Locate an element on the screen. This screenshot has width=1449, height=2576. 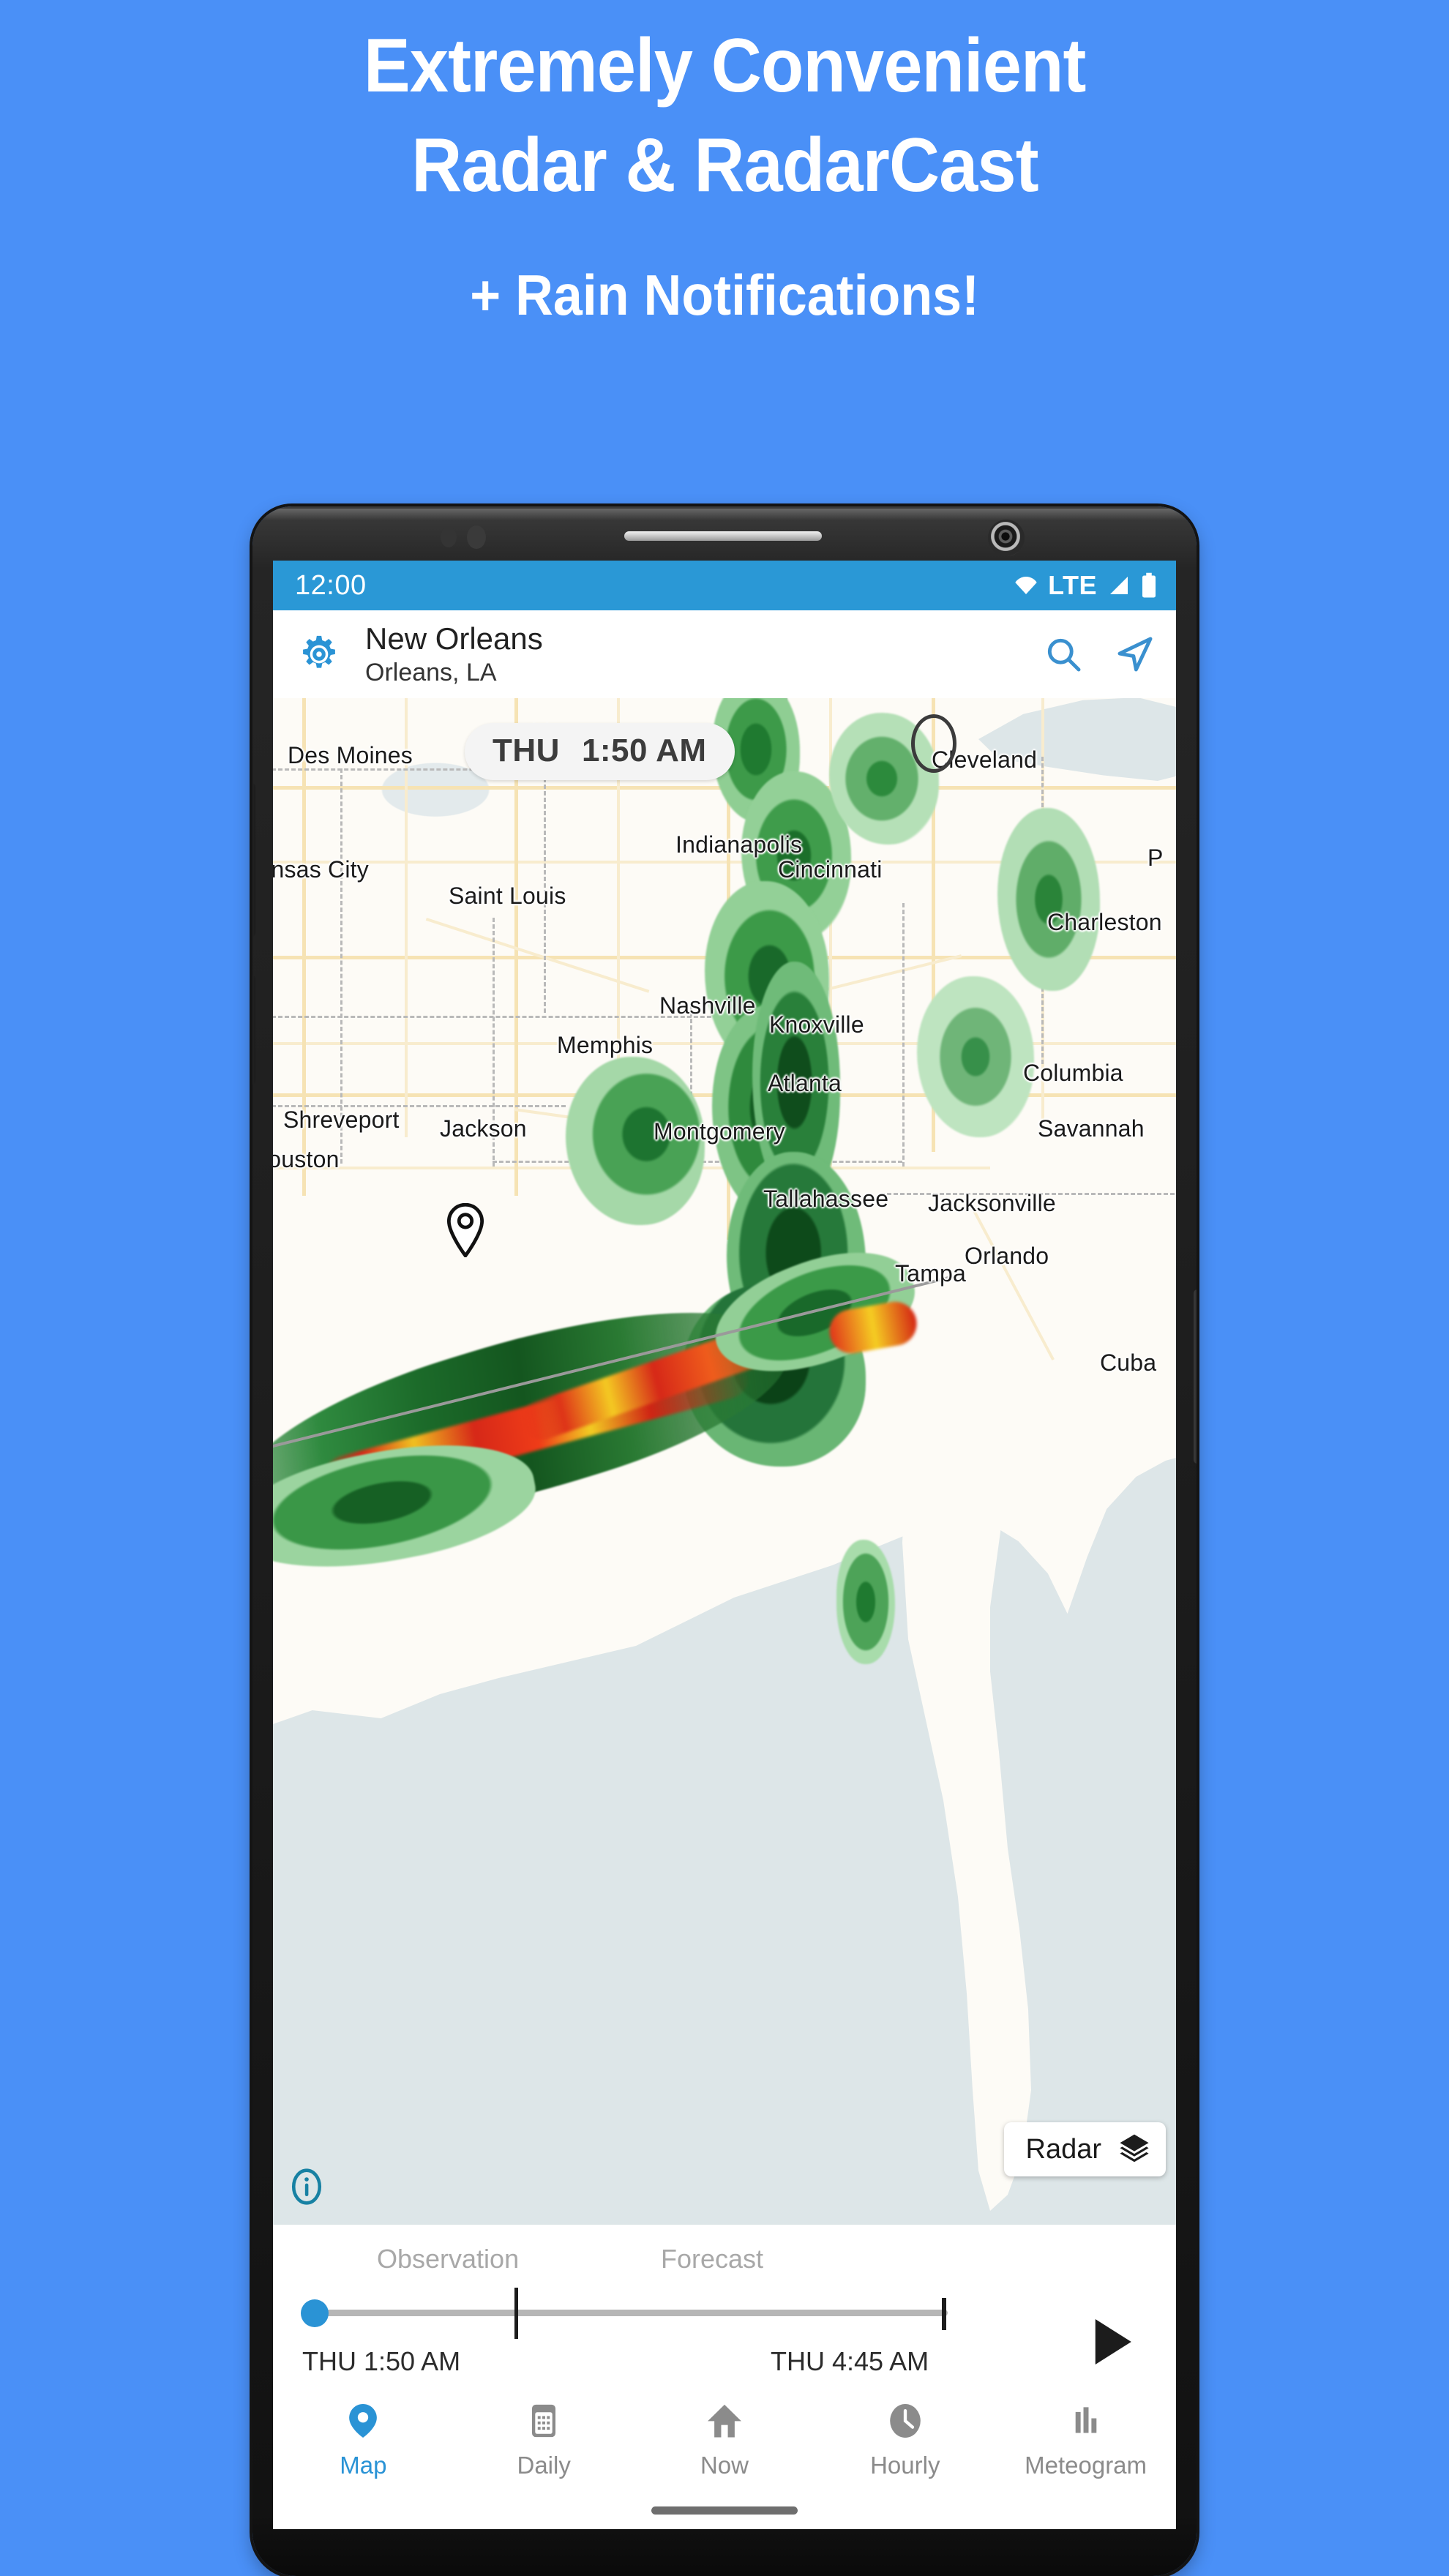
status-clock: 12:00 is located at coordinates (331, 585).